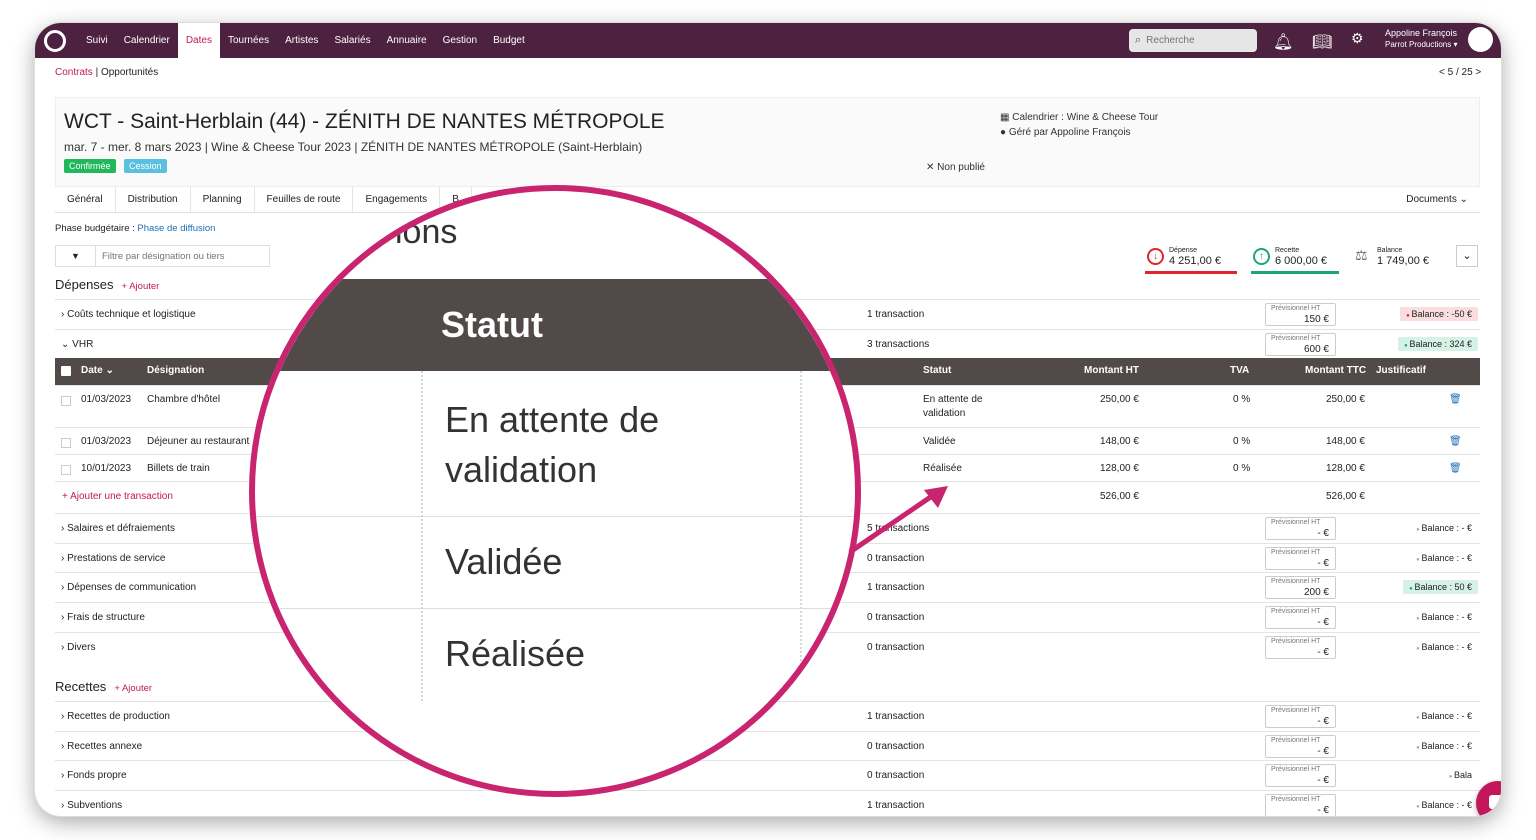  I want to click on category-label: › Divers, so click(78, 647).